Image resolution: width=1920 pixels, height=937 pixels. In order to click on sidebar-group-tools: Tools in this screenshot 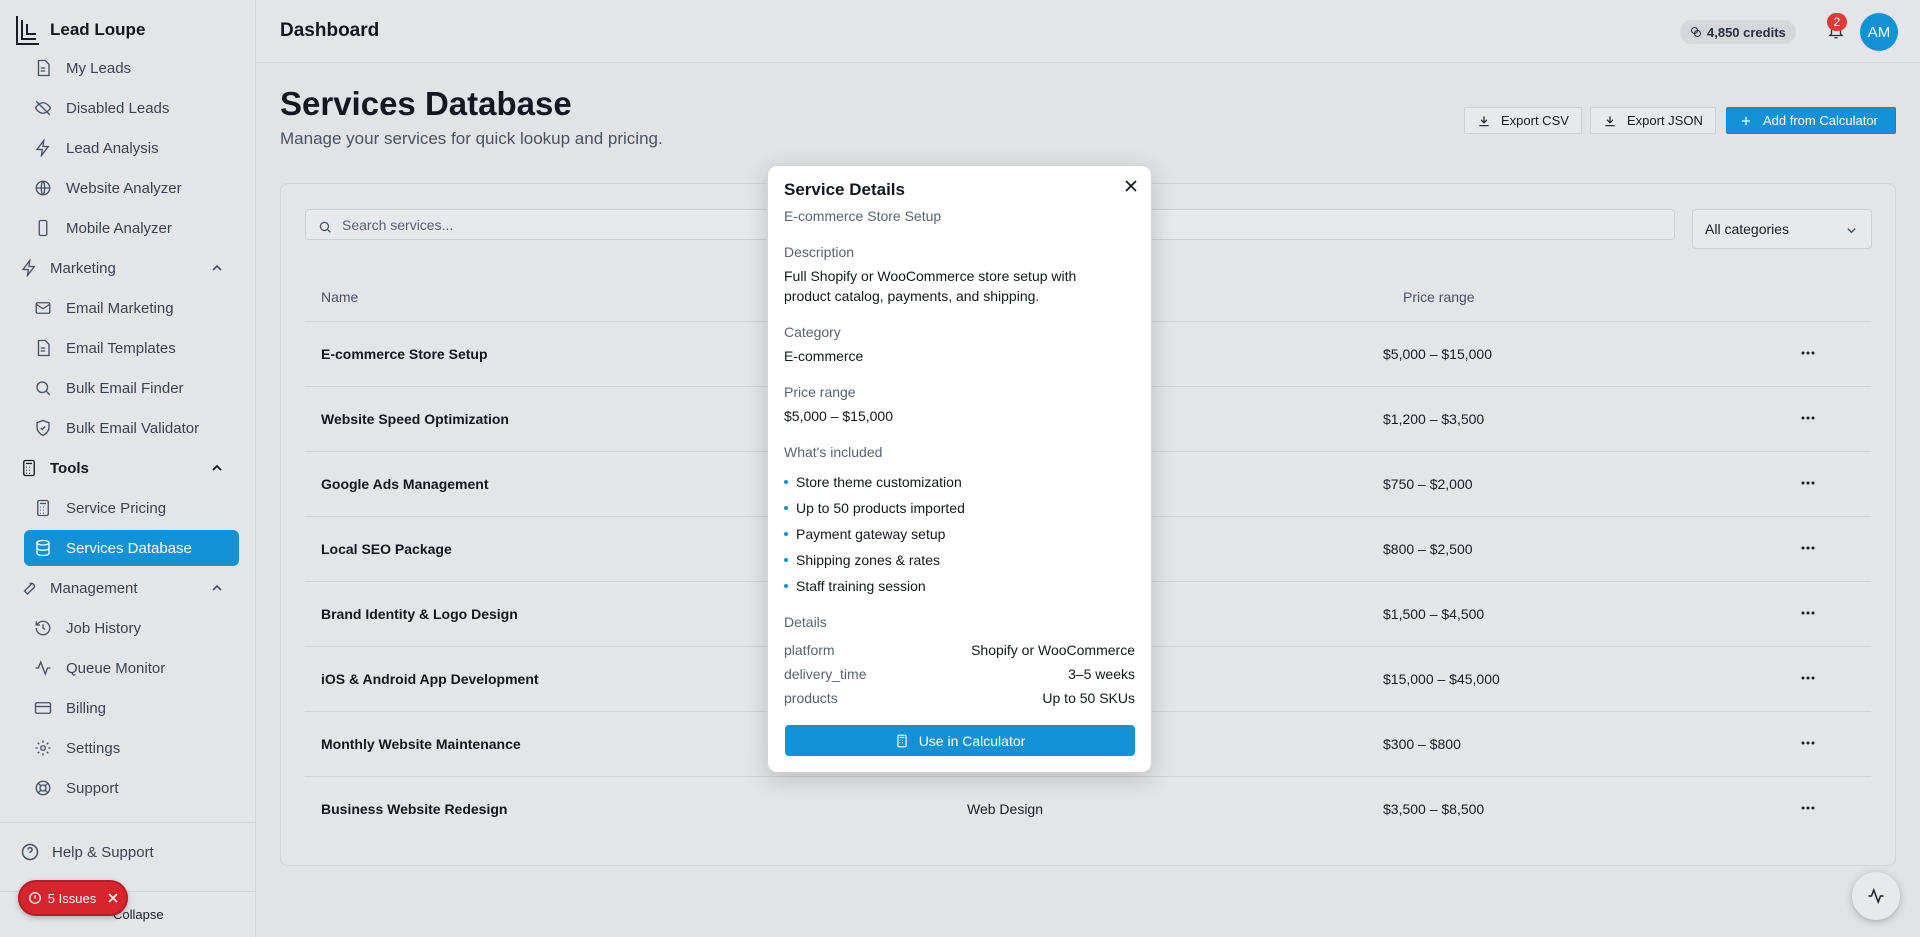, I will do `click(127, 468)`.